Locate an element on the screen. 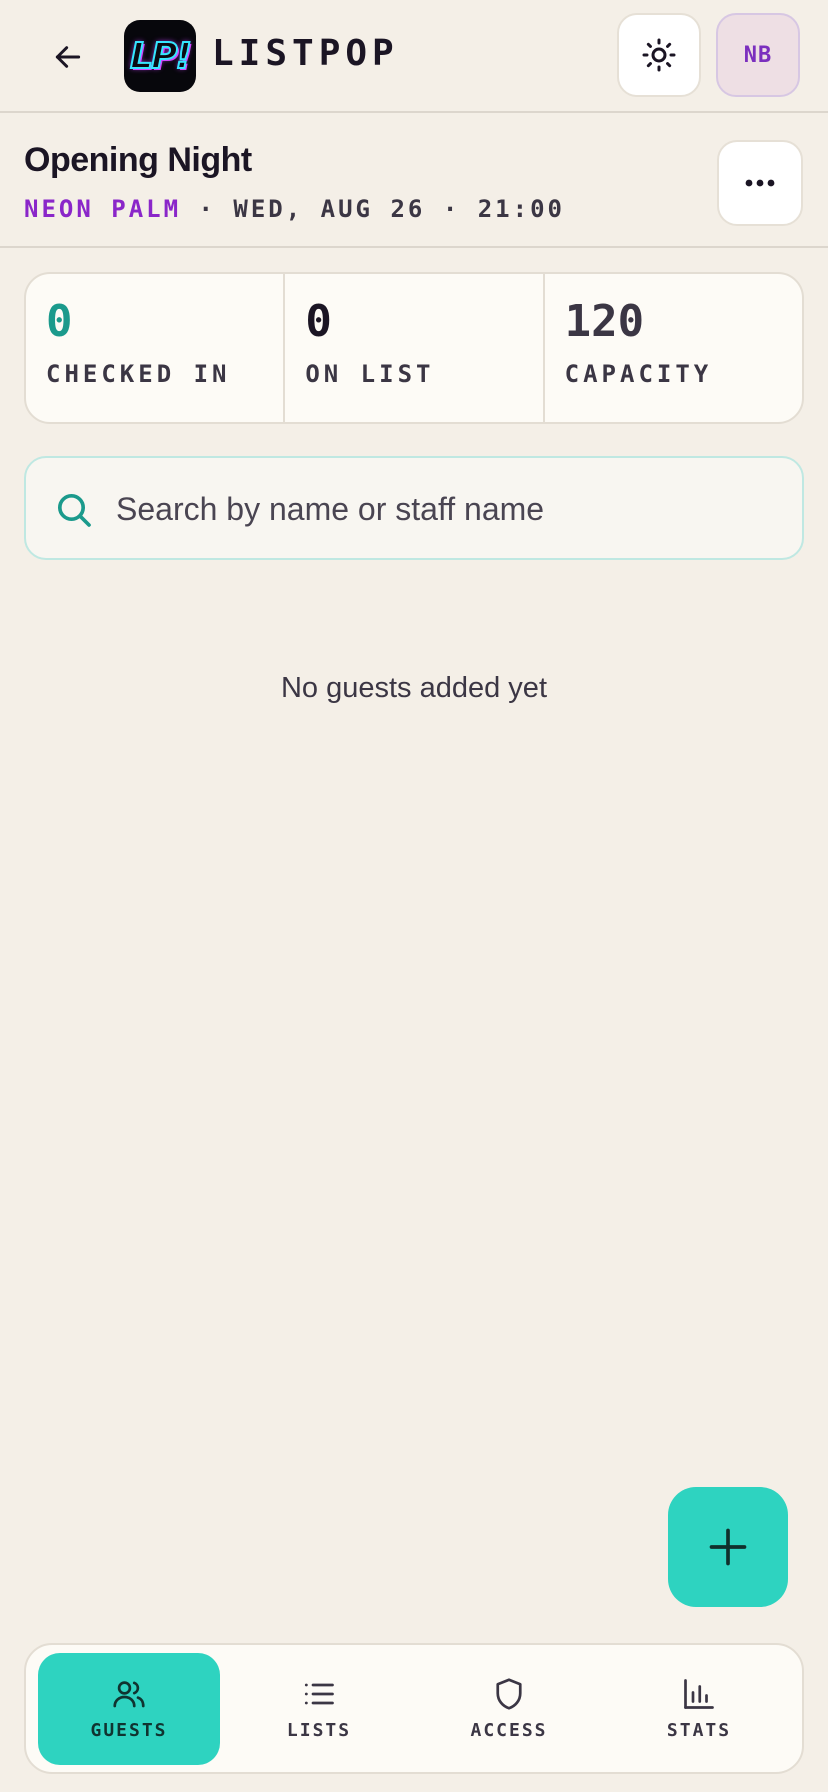 The width and height of the screenshot is (828, 1792). back-button is located at coordinates (68, 57).